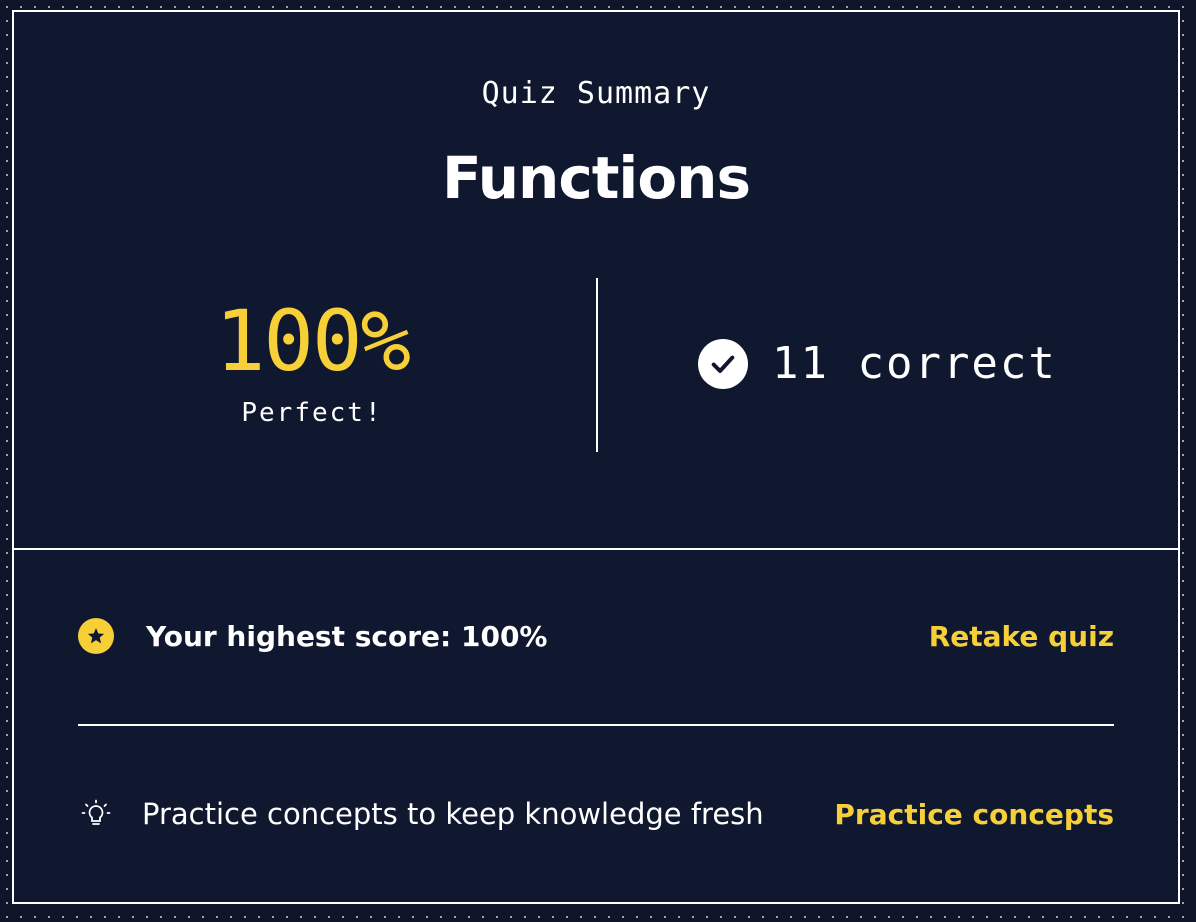  I want to click on retake-quiz-link: Retake quiz, so click(1021, 636).